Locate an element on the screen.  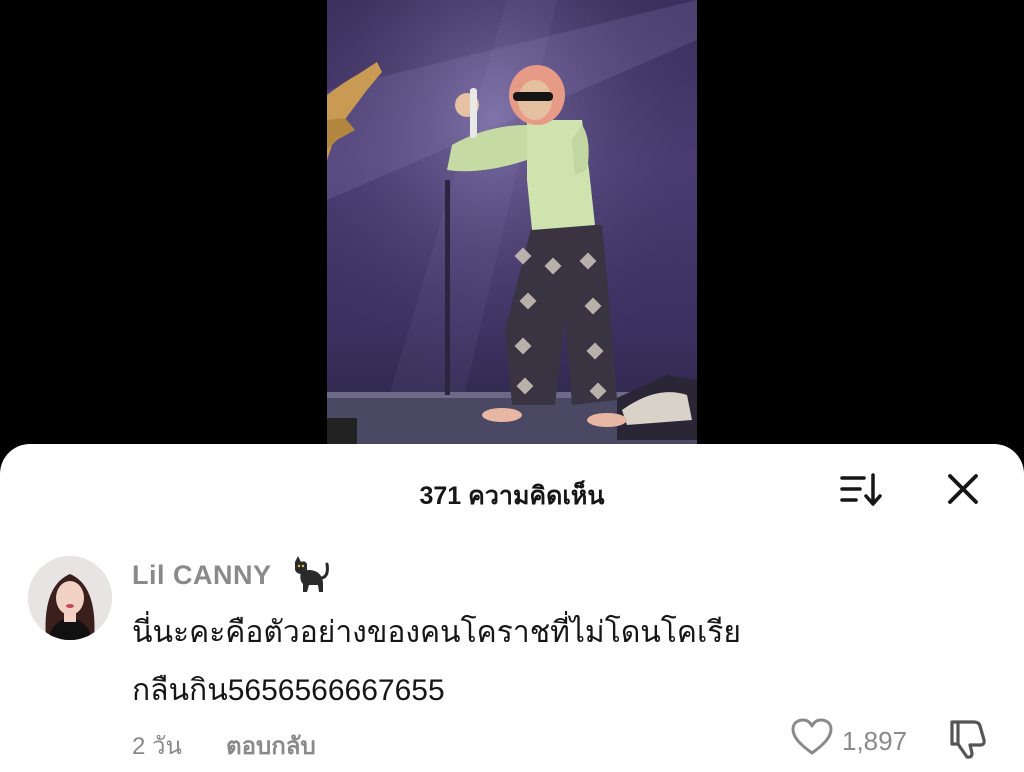
cat-icon is located at coordinates (310, 574).